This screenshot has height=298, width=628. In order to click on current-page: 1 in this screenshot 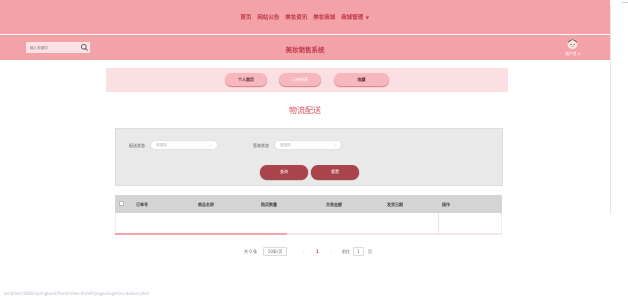, I will do `click(317, 251)`.